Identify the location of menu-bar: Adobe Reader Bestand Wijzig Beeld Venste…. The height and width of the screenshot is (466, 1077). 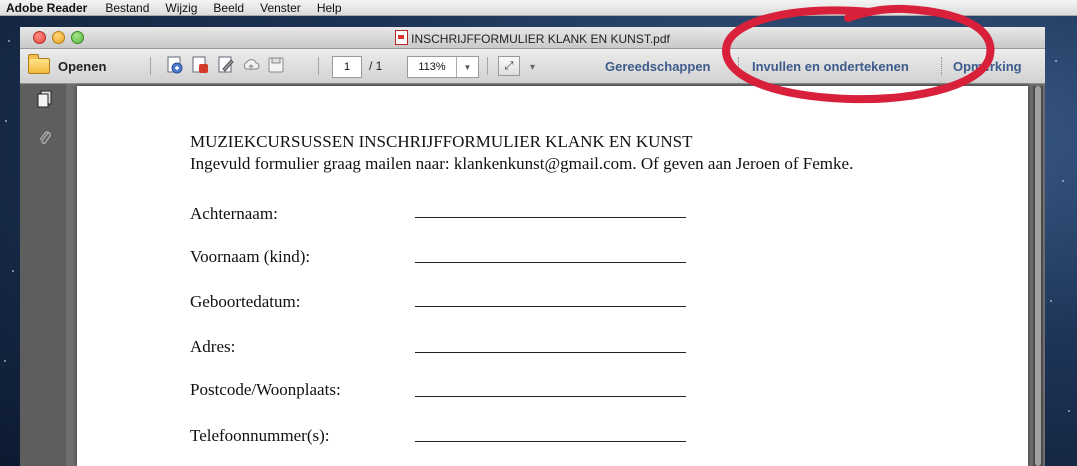
(538, 8).